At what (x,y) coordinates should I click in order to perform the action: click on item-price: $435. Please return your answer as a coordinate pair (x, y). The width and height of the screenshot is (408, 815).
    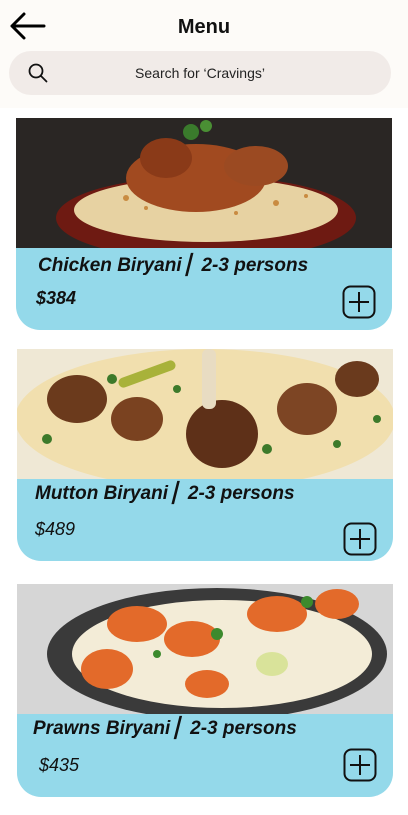
    Looking at the image, I should click on (59, 765).